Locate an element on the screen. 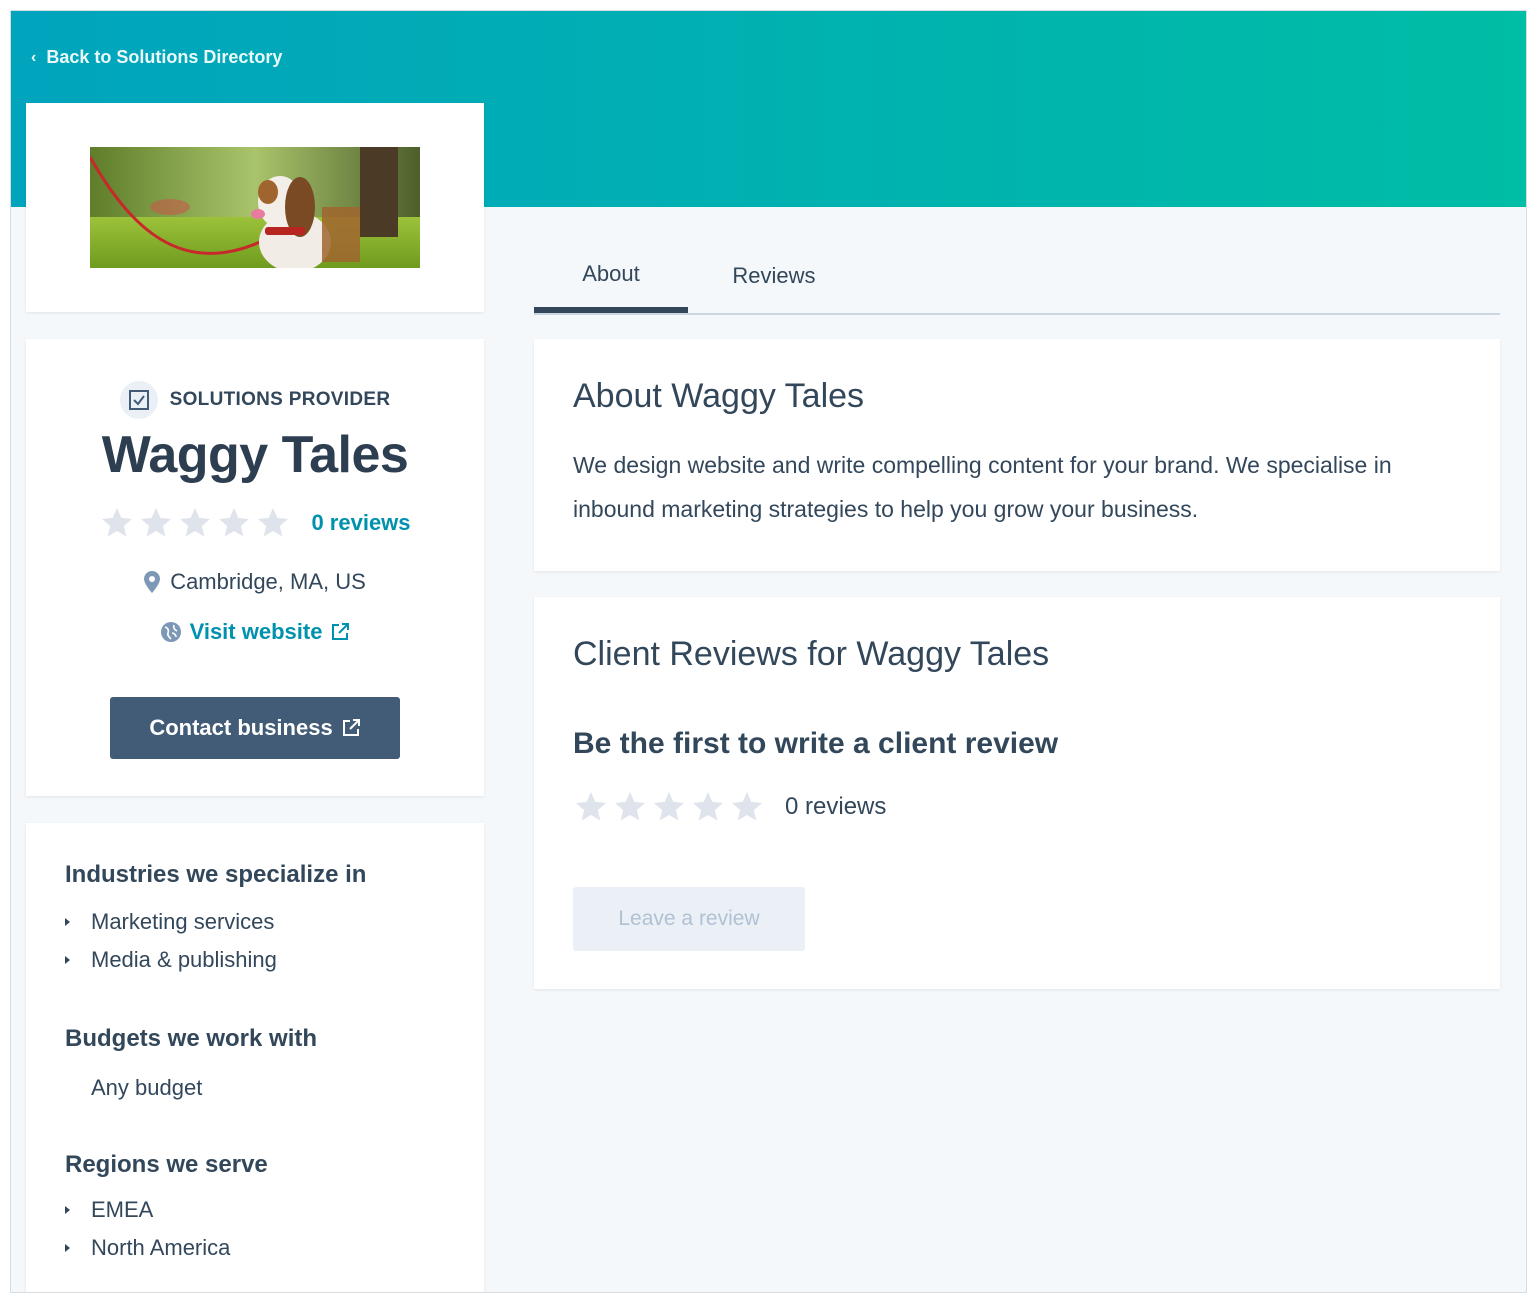 Image resolution: width=1538 pixels, height=1306 pixels. company-logo-image is located at coordinates (255, 207).